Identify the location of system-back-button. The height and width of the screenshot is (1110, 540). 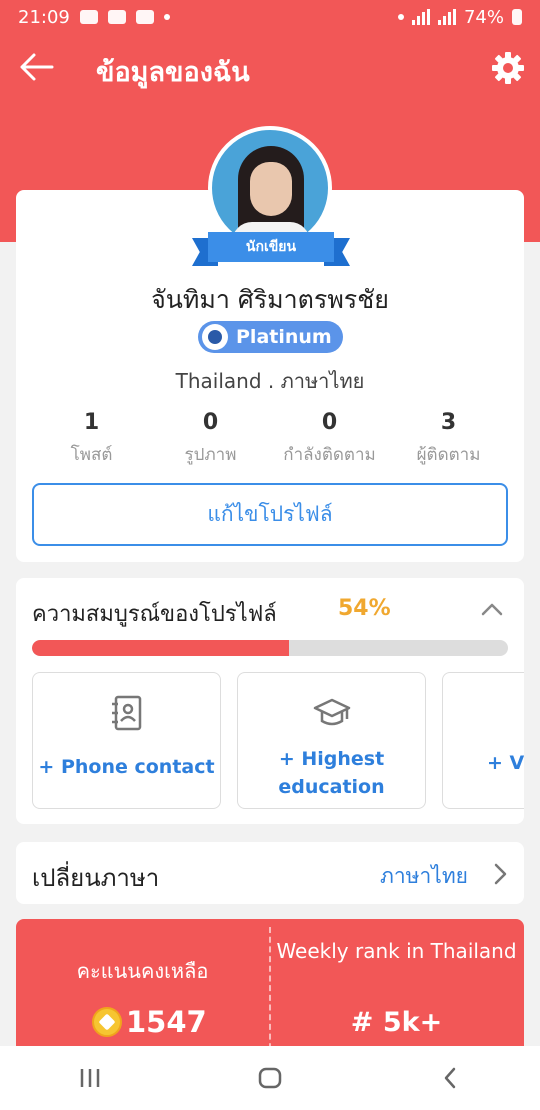
(450, 1078).